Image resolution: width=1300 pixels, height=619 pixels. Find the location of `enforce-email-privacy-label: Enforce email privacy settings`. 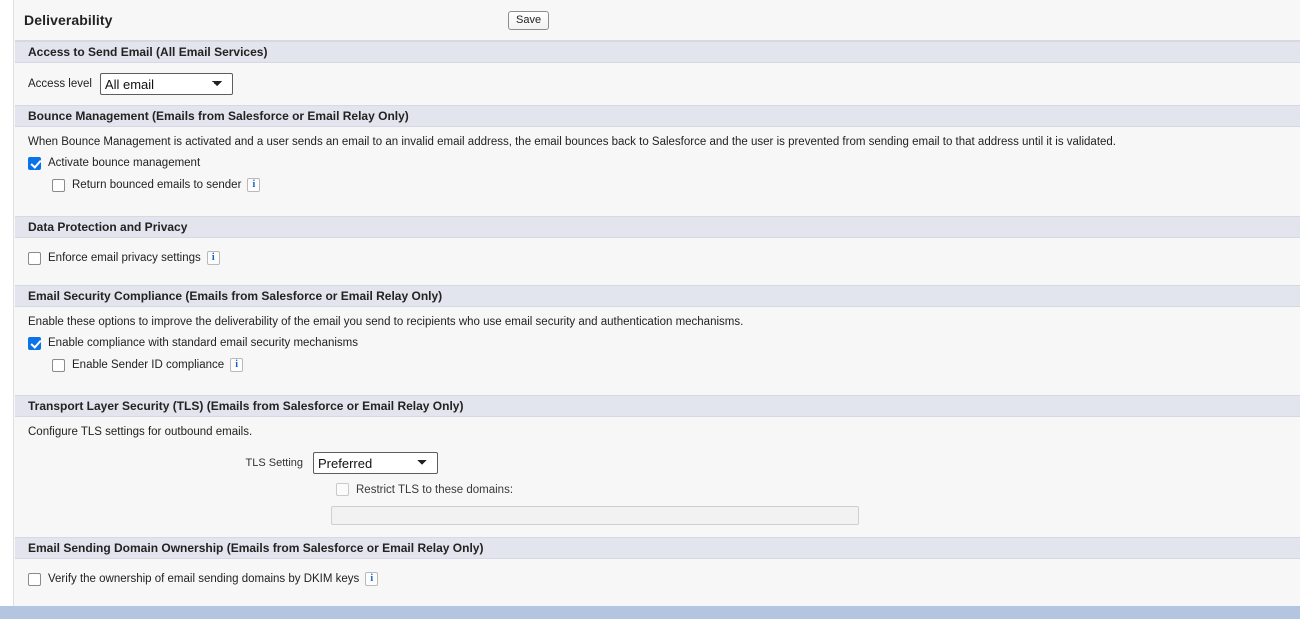

enforce-email-privacy-label: Enforce email privacy settings is located at coordinates (124, 258).